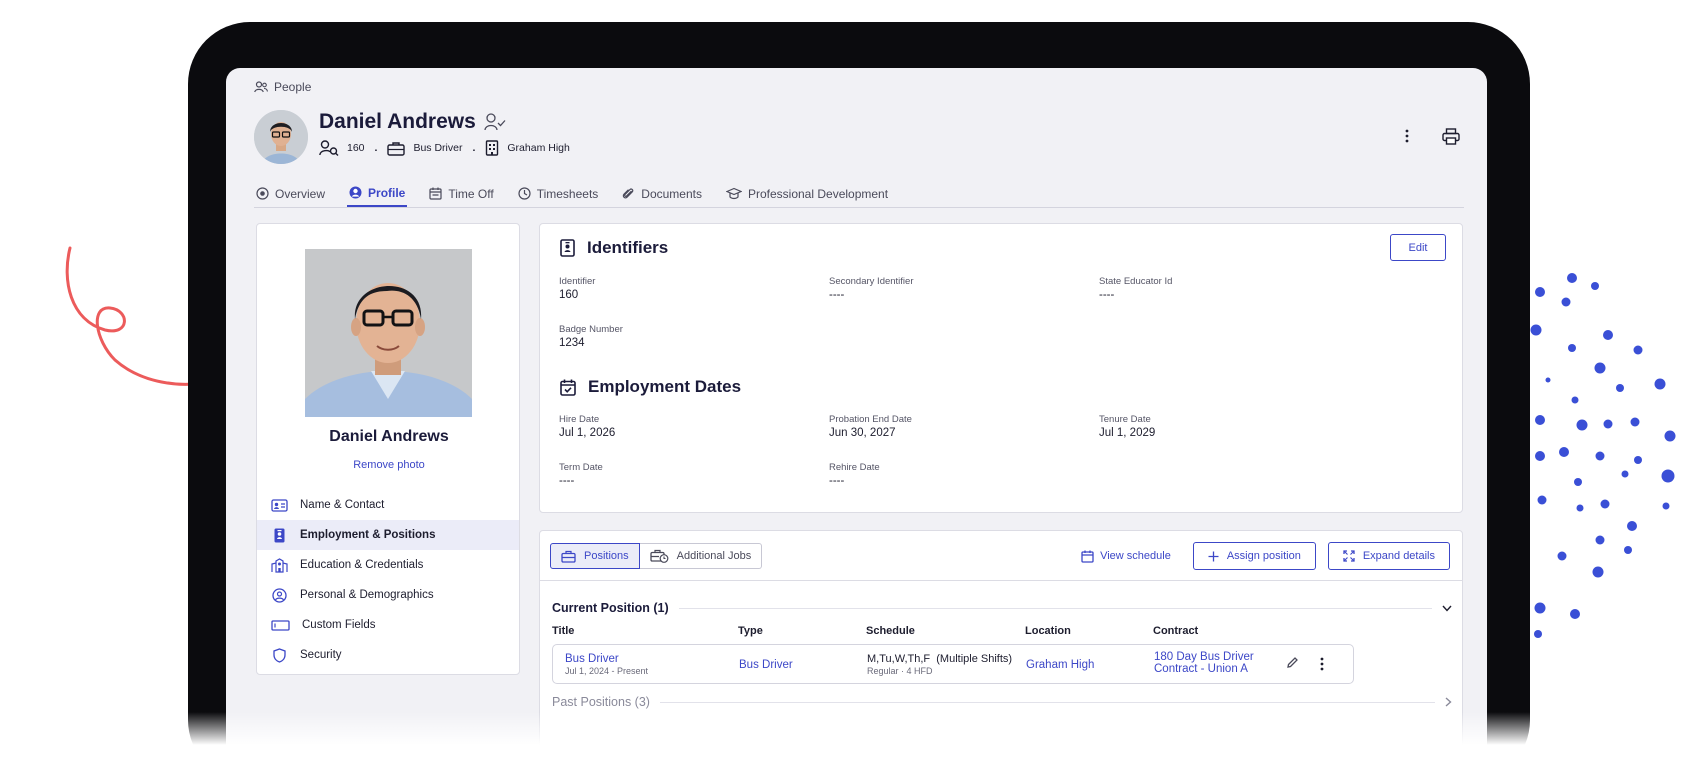 This screenshot has width=1706, height=759. Describe the element at coordinates (387, 192) in the screenshot. I see `tab-label: Profile` at that location.